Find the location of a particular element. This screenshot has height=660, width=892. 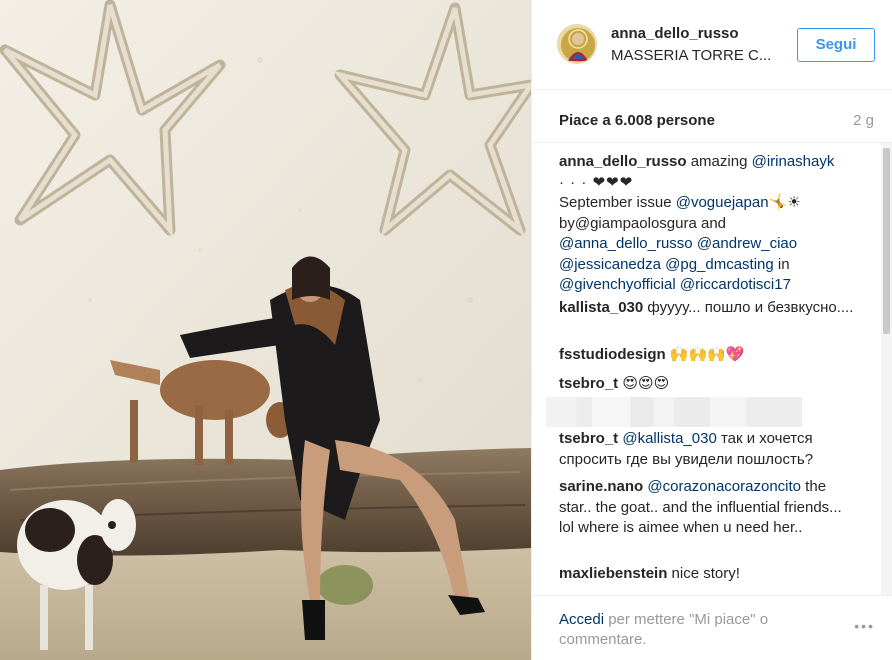

comment-text: nice story! is located at coordinates (703, 573).